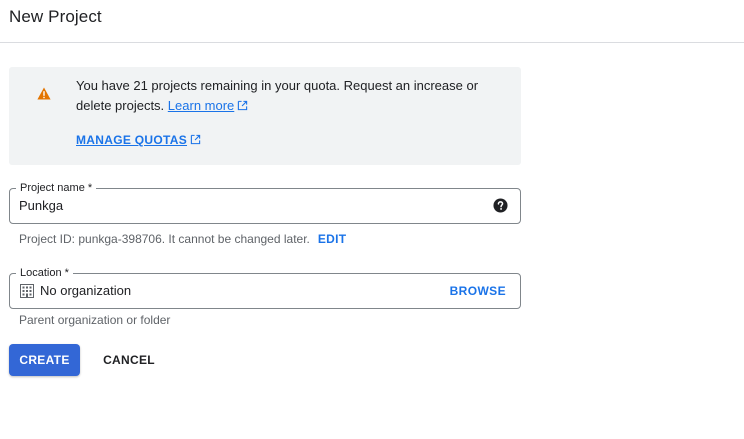 Image resolution: width=744 pixels, height=439 pixels. Describe the element at coordinates (500, 205) in the screenshot. I see `help-icon` at that location.